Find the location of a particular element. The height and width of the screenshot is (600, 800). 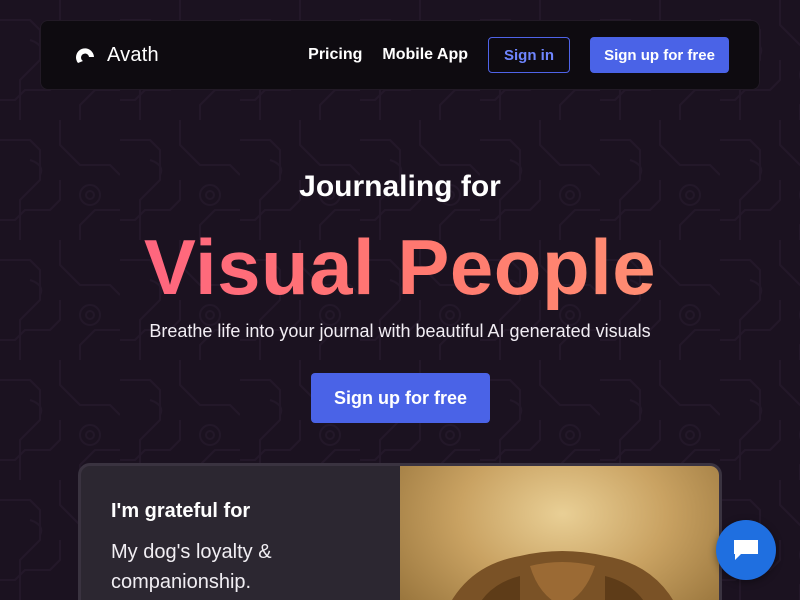

hero-kicker: Journaling for is located at coordinates (400, 186).